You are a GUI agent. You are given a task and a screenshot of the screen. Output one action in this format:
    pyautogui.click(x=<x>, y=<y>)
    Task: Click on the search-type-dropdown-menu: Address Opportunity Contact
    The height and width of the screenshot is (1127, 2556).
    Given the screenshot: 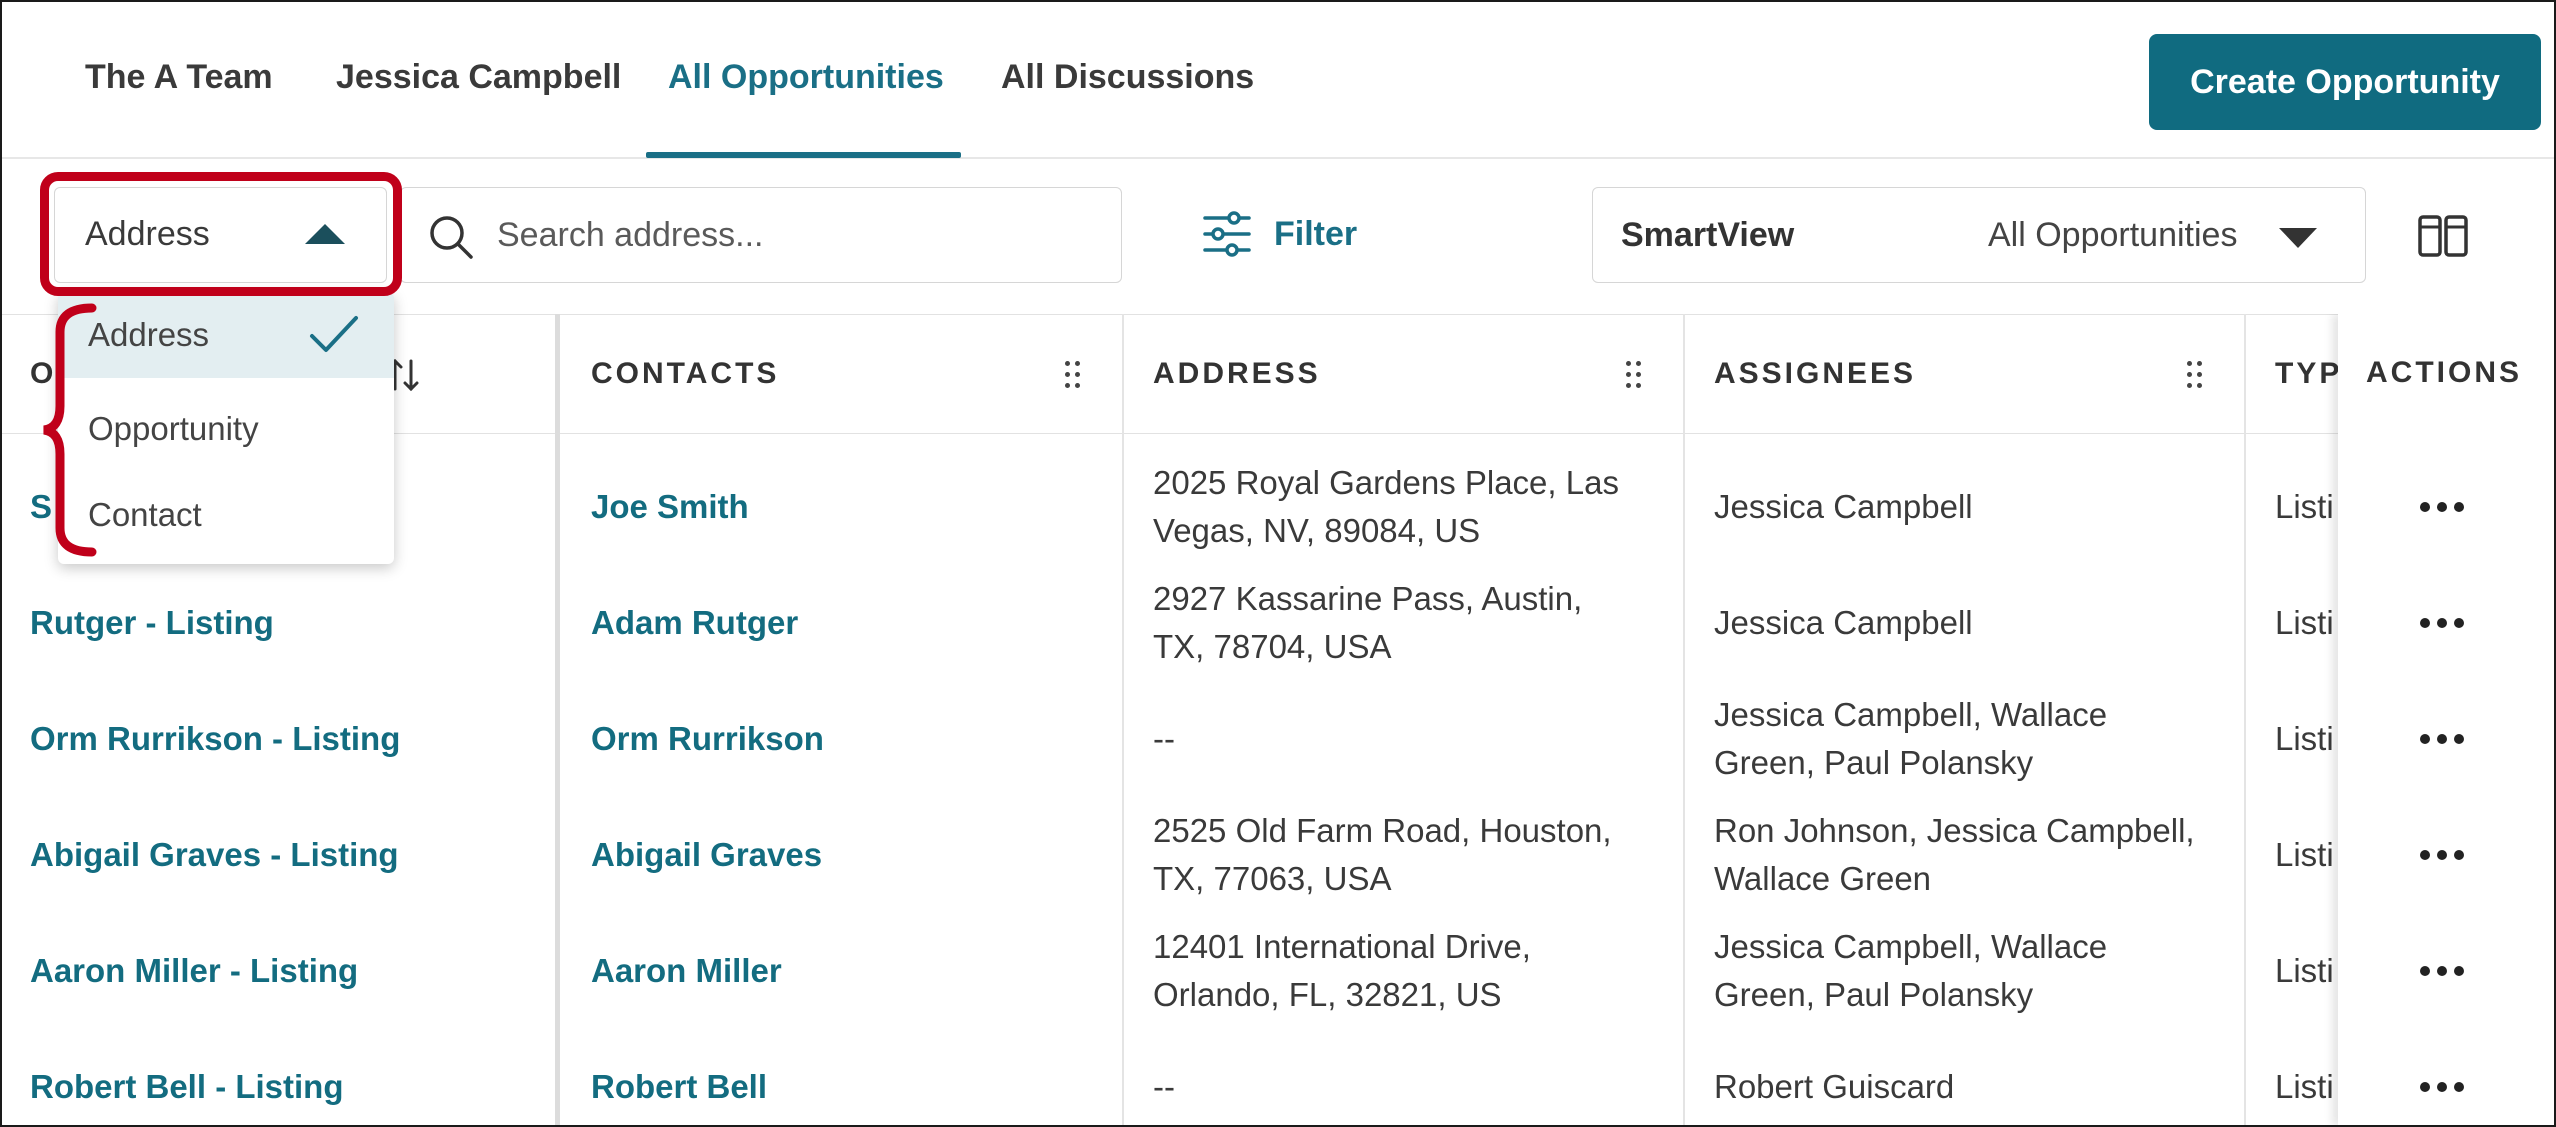 What is the action you would take?
    pyautogui.click(x=226, y=428)
    